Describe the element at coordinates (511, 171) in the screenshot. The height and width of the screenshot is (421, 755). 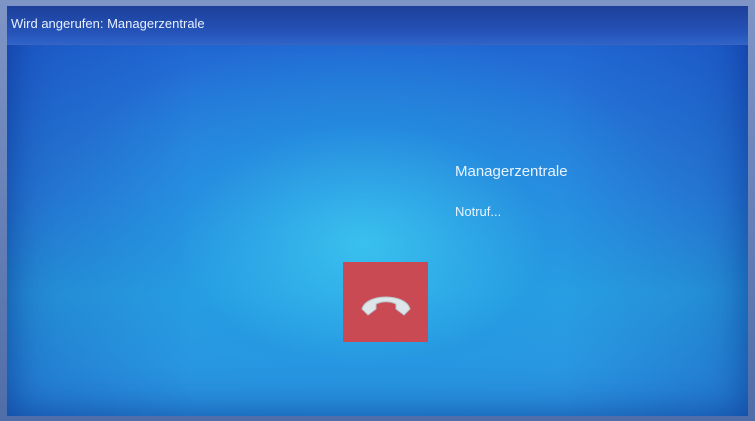
I see `caller-name: Managerzentrale` at that location.